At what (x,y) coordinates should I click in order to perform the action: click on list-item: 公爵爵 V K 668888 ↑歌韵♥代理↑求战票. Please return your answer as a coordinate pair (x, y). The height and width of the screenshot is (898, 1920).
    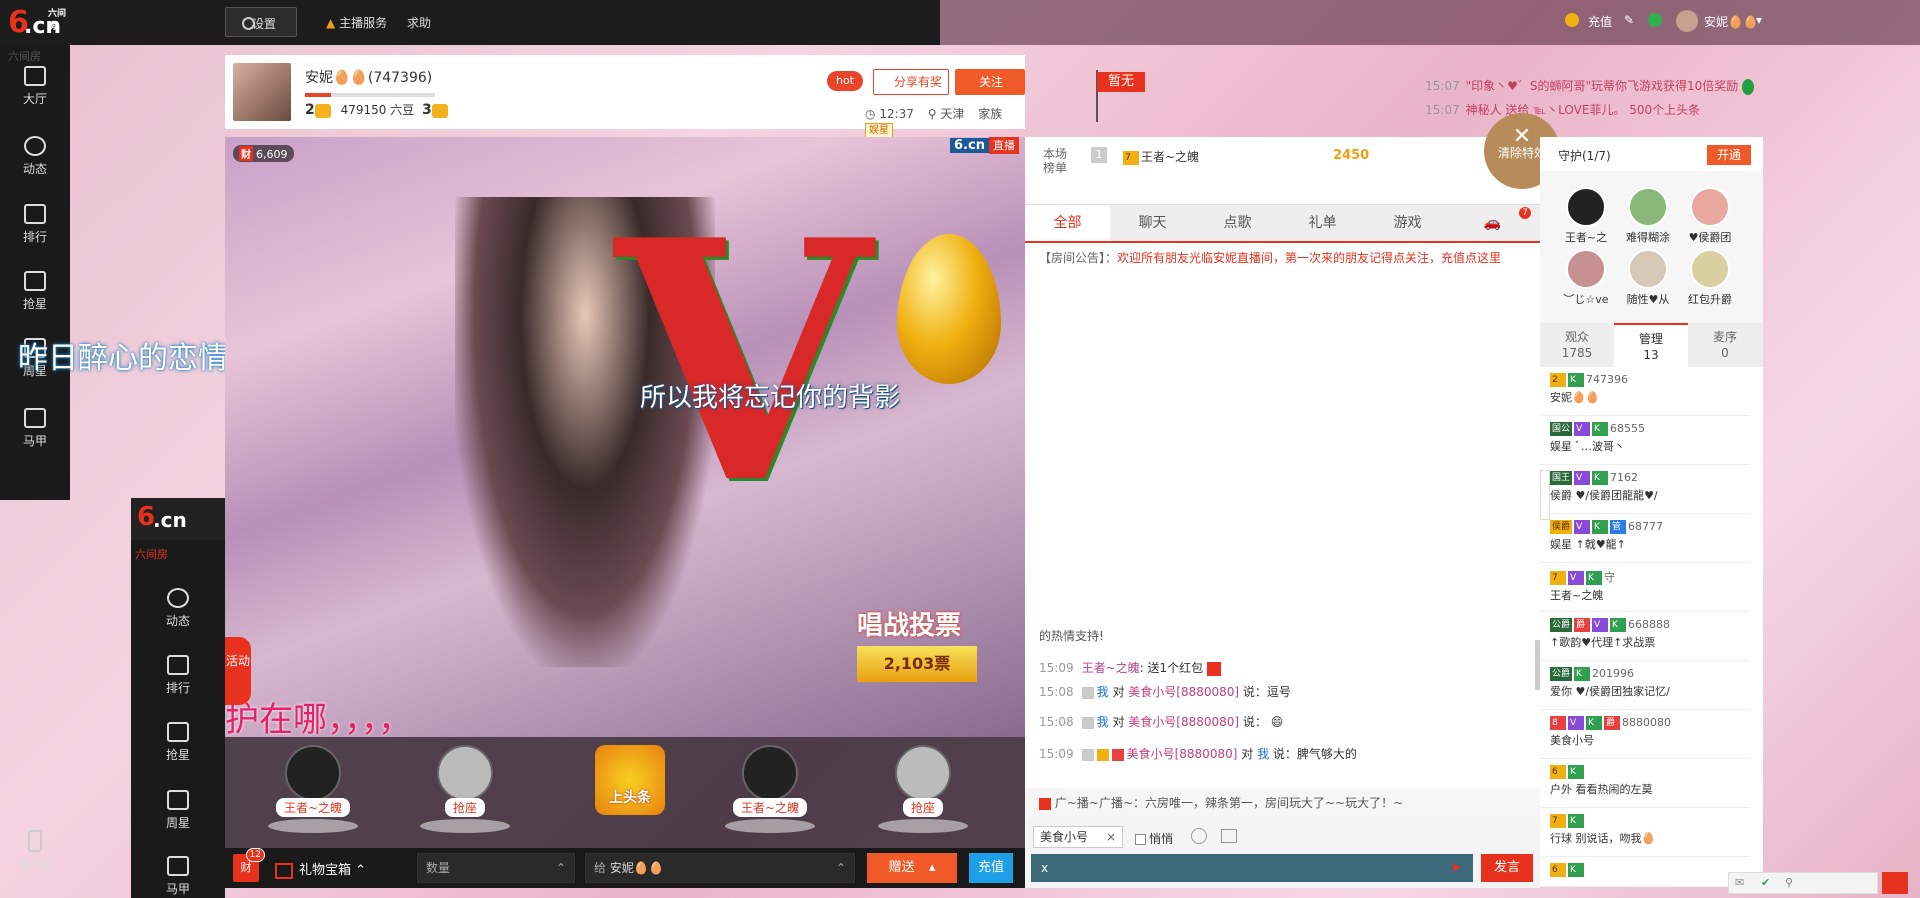
    Looking at the image, I should click on (1645, 636).